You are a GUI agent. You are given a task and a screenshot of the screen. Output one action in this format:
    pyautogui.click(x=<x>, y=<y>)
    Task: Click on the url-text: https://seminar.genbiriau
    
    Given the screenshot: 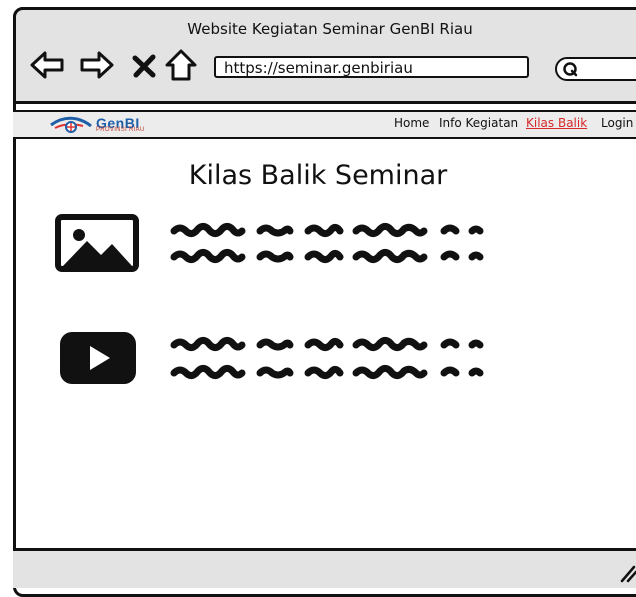 What is the action you would take?
    pyautogui.click(x=318, y=68)
    